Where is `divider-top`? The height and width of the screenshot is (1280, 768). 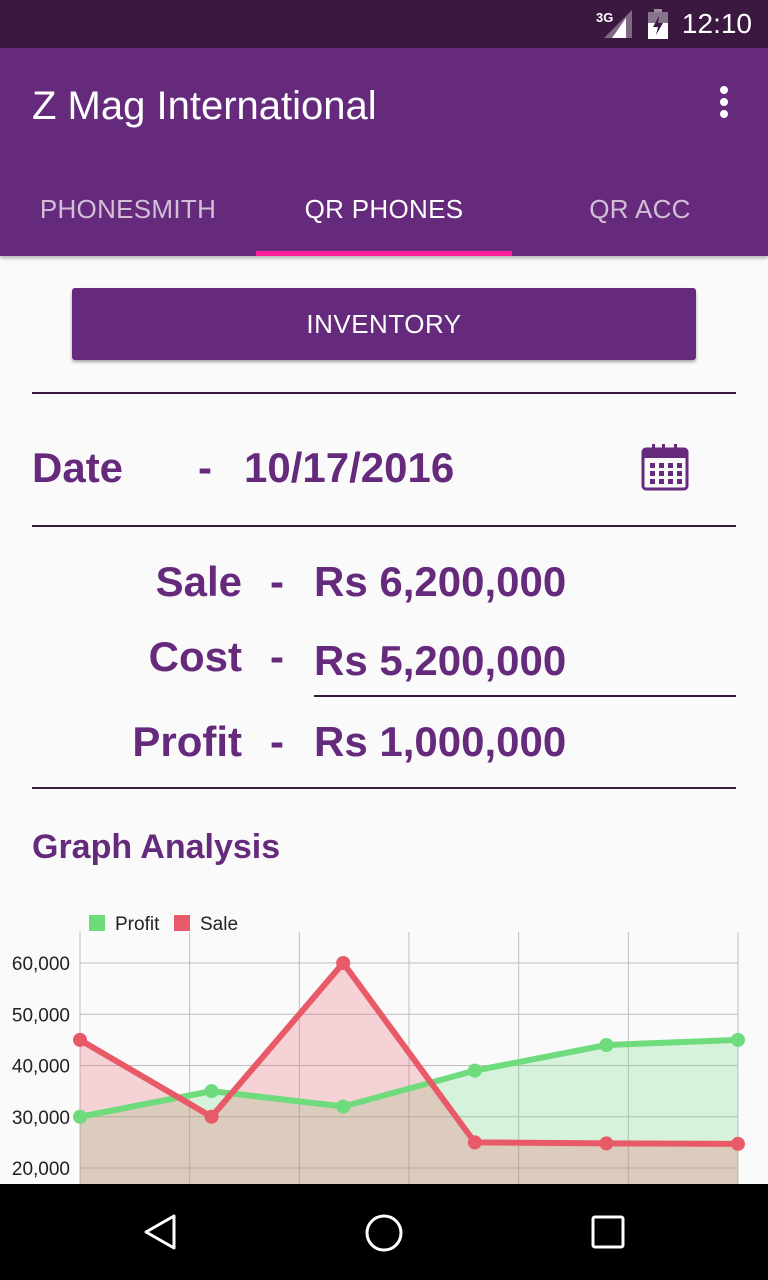 divider-top is located at coordinates (384, 393).